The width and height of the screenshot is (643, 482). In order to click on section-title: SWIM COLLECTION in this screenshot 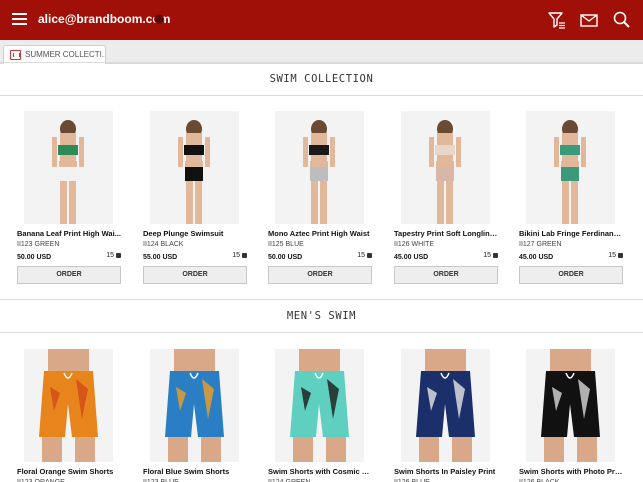, I will do `click(321, 79)`.